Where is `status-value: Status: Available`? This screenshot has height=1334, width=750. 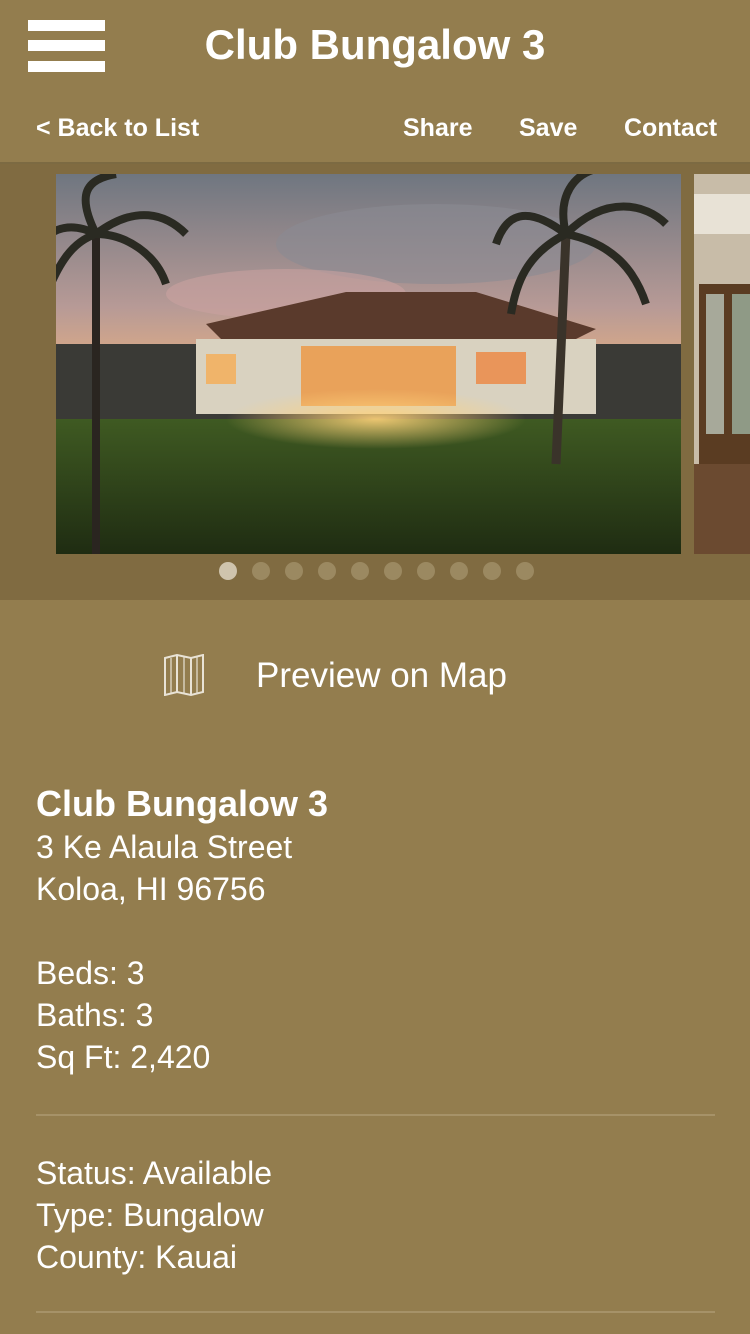 status-value: Status: Available is located at coordinates (154, 1173).